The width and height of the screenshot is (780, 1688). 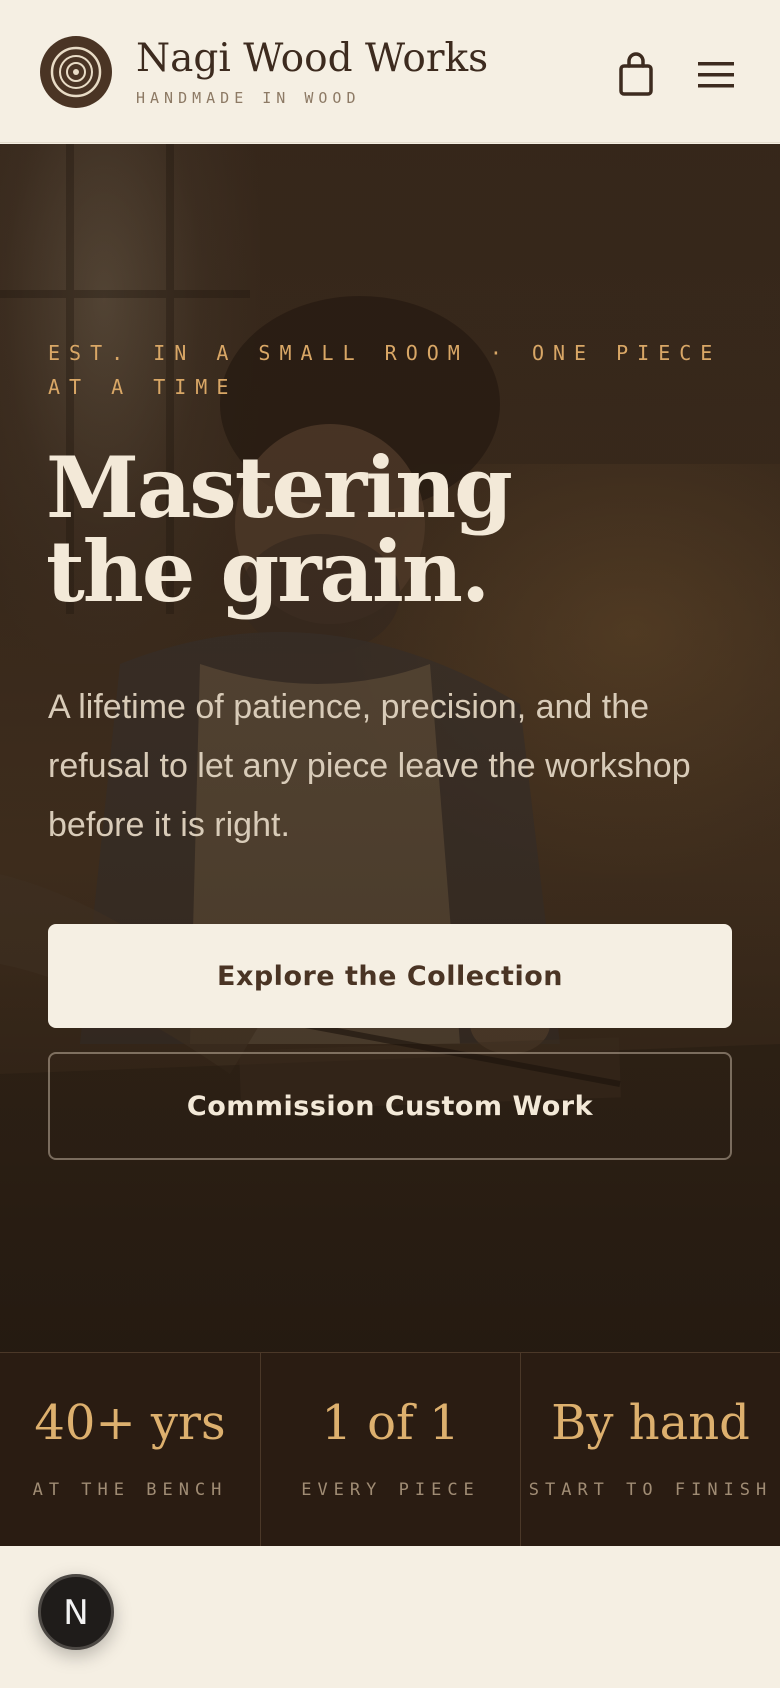 I want to click on brand-logo, so click(x=76, y=72).